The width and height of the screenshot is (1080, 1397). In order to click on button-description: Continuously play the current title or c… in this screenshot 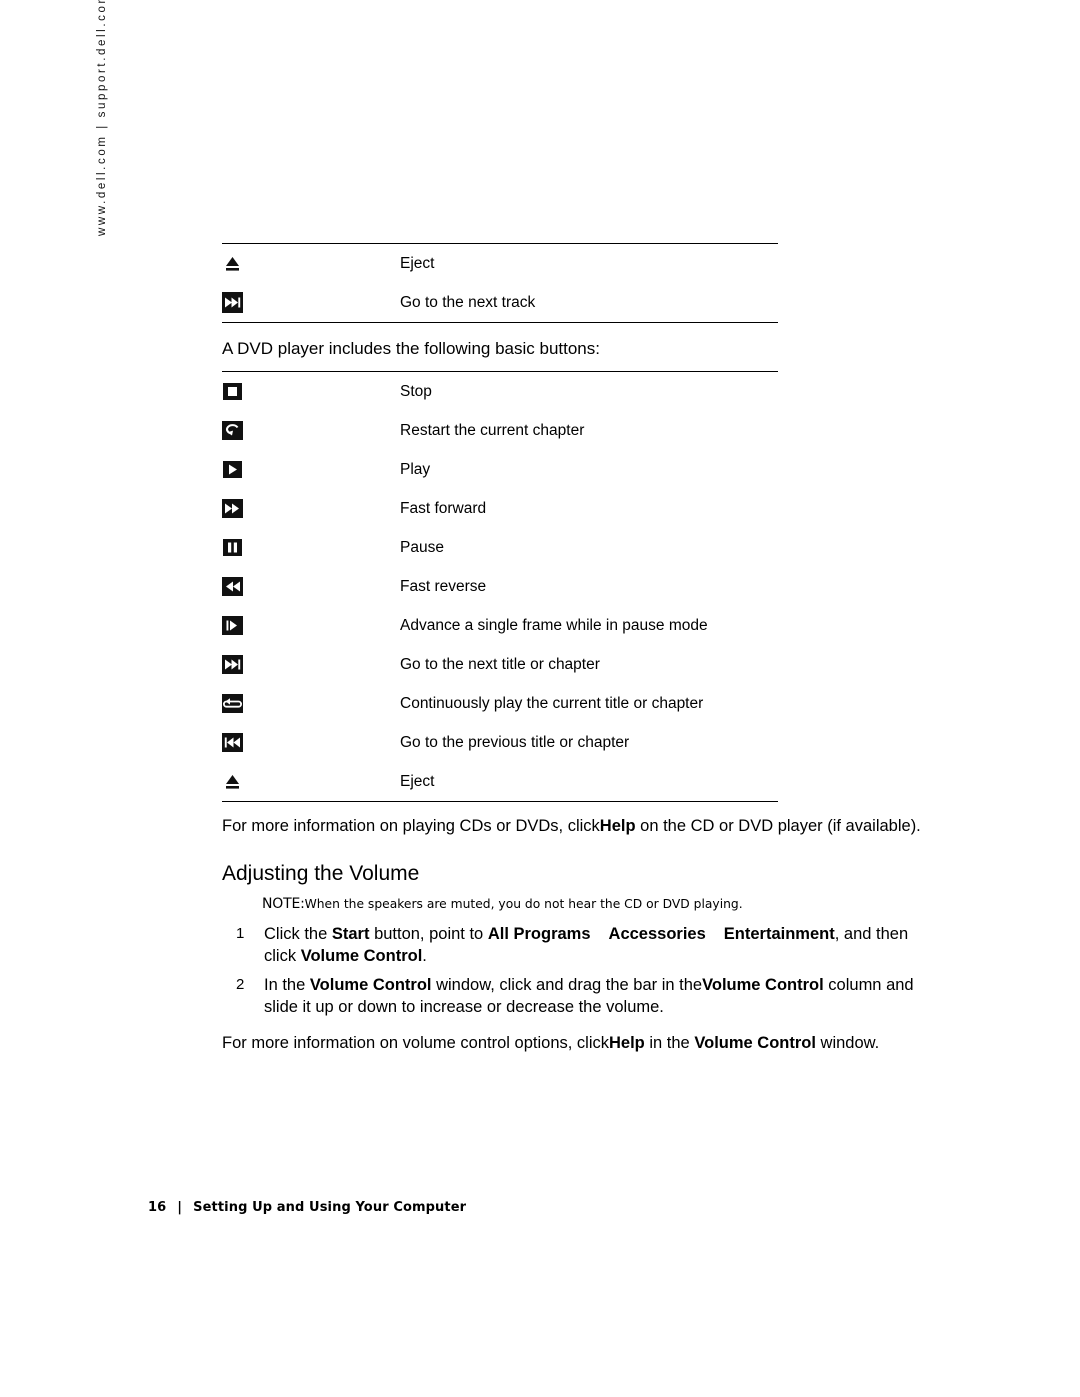, I will do `click(552, 703)`.